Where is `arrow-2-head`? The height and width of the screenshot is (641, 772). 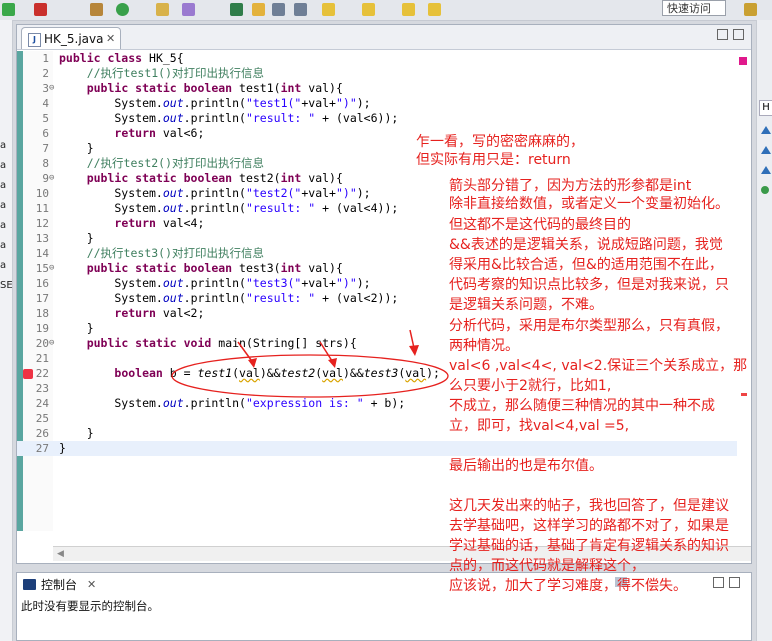
arrow-2-head is located at coordinates (332, 363).